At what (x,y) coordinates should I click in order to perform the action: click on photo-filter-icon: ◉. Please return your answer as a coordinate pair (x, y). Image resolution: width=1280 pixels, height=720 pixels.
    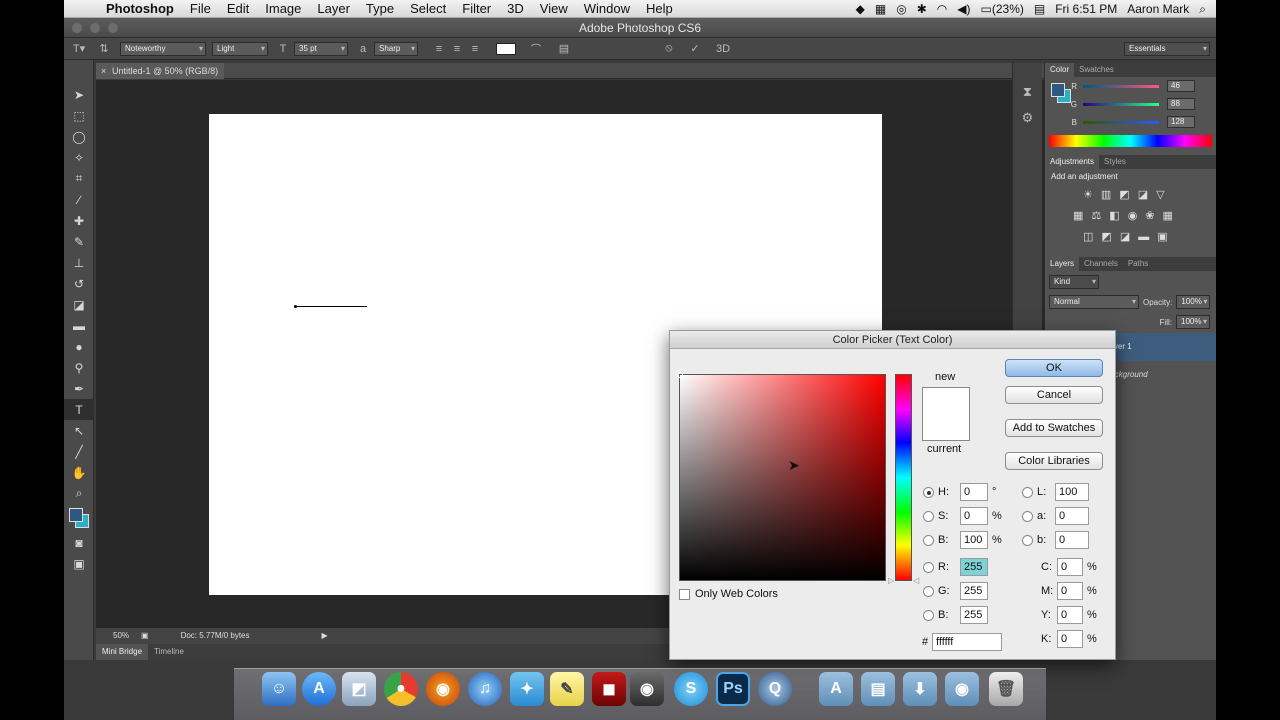
    Looking at the image, I should click on (1133, 215).